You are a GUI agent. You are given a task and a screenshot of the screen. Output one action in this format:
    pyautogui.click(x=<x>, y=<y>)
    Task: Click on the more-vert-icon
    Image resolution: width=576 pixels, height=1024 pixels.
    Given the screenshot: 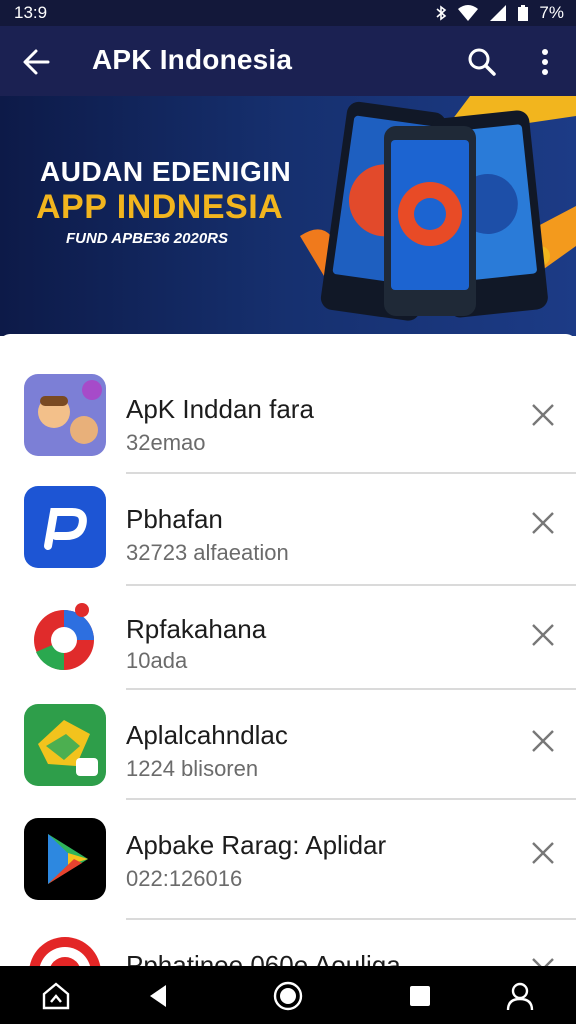 What is the action you would take?
    pyautogui.click(x=545, y=62)
    